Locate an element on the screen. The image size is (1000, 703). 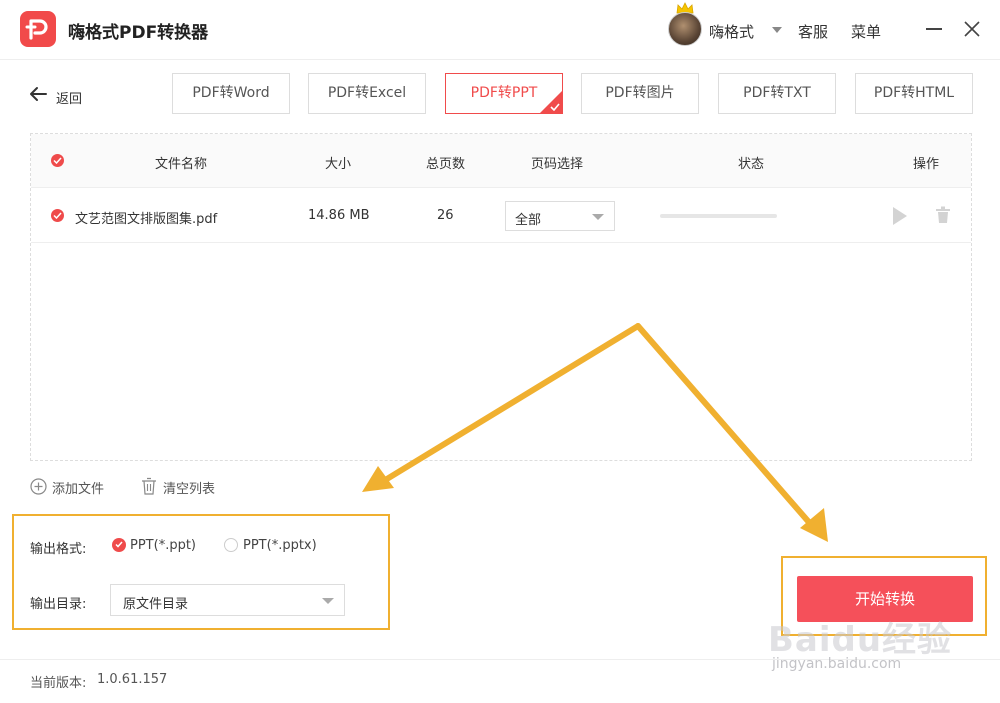
menu-button: 菜单 is located at coordinates (866, 31).